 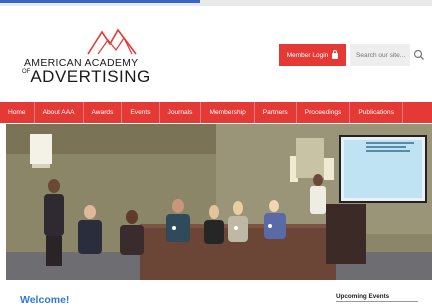 What do you see at coordinates (100, 1) in the screenshot?
I see `loading-bar` at bounding box center [100, 1].